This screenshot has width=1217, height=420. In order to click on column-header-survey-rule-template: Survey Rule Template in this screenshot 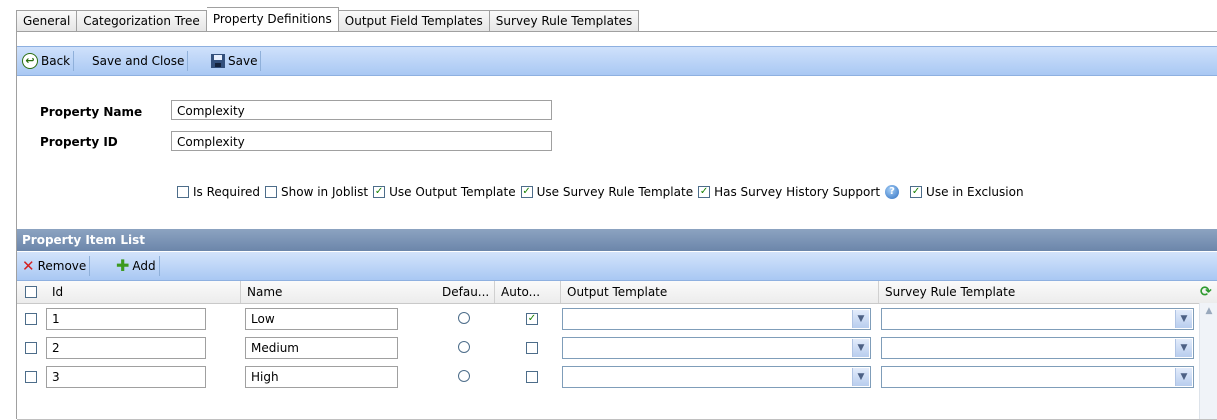, I will do `click(1038, 292)`.